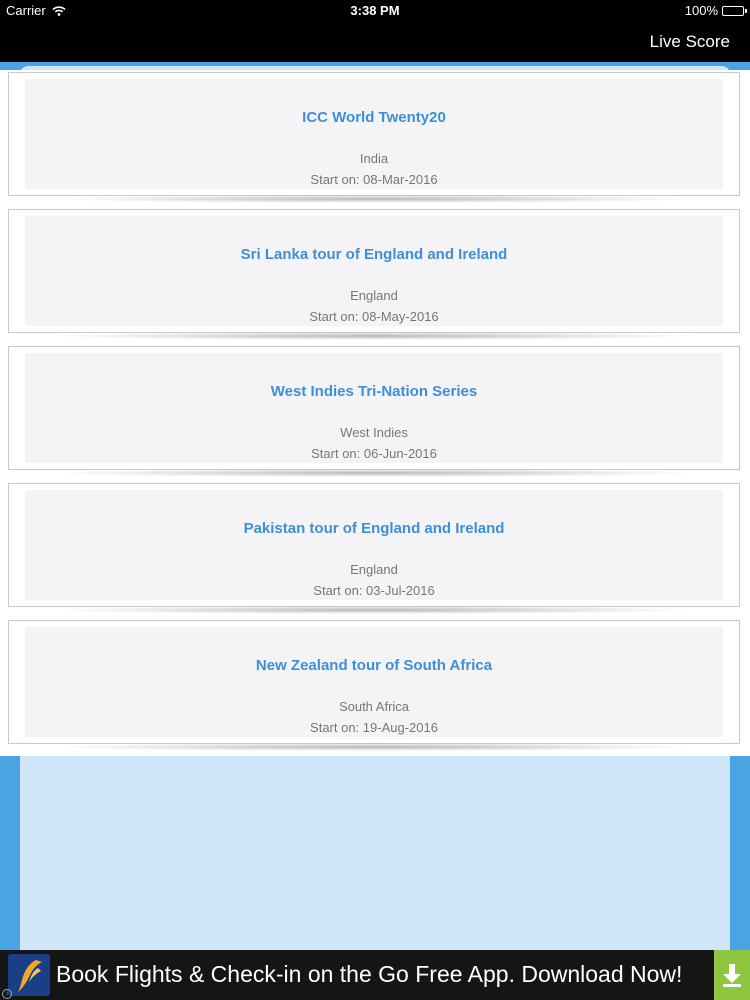 The image size is (750, 1000). What do you see at coordinates (374, 316) in the screenshot?
I see `series-start-date: Start on: 08-May-2016` at bounding box center [374, 316].